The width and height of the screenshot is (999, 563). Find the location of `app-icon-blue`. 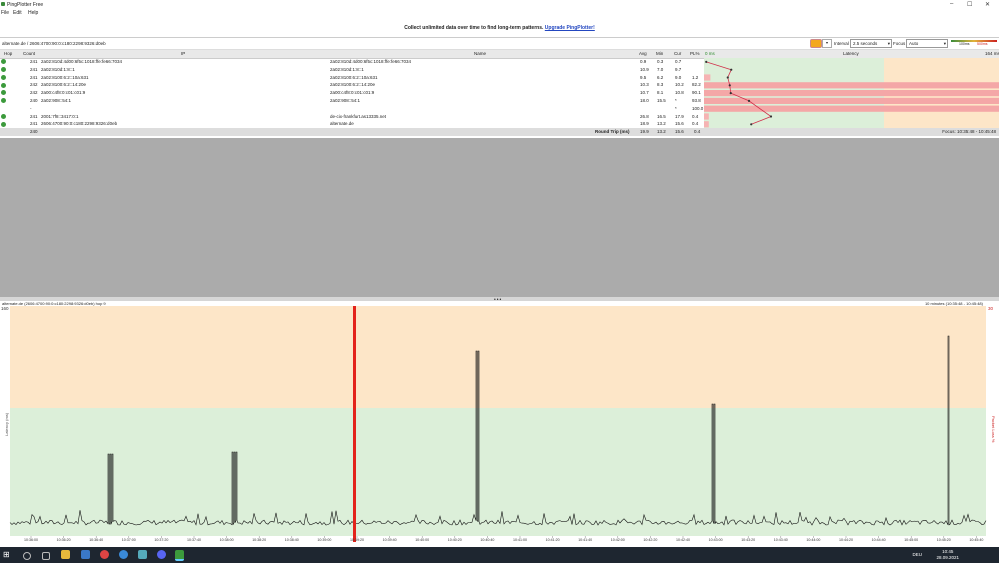

app-icon-blue is located at coordinates (85, 554).